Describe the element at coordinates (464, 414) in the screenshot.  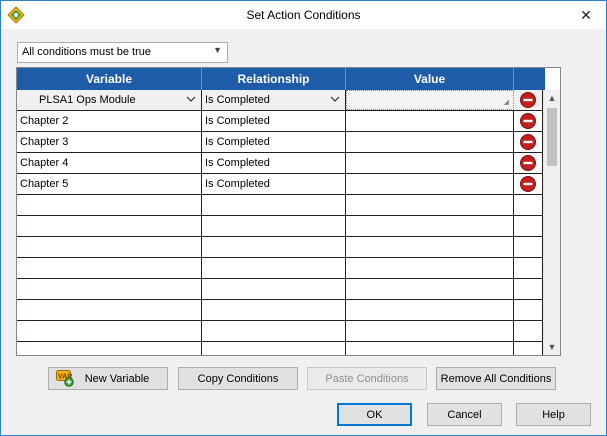
I see `cancel-button: Cancel` at that location.